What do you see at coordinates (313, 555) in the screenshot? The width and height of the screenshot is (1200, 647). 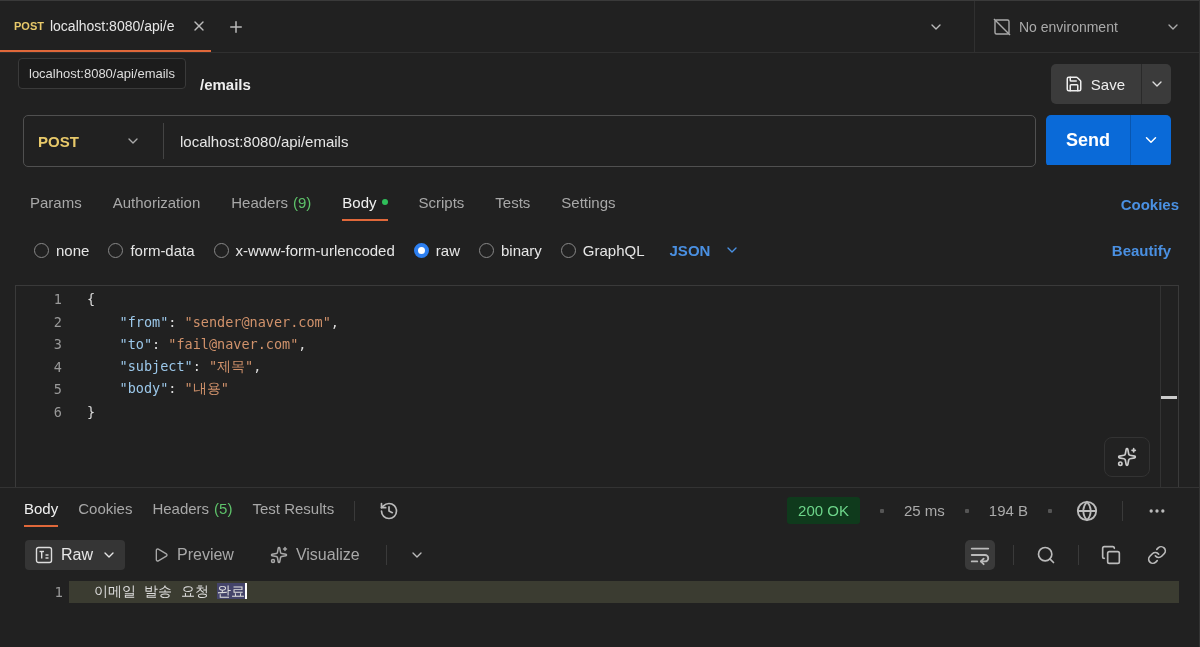 I see `view-mode-button: Visualize` at bounding box center [313, 555].